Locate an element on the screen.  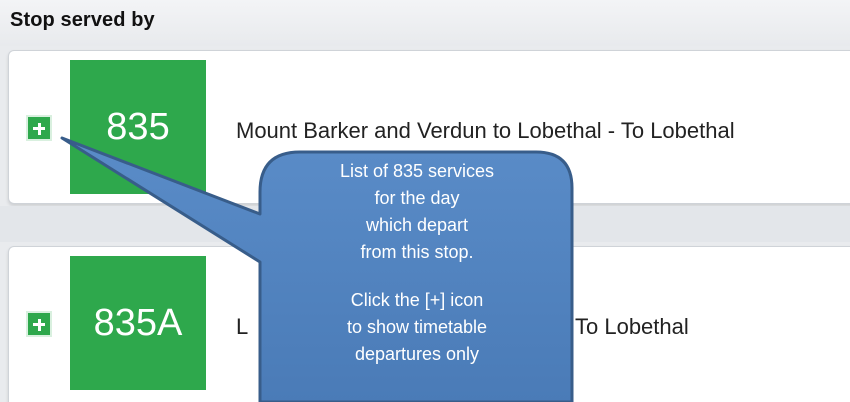
expand-route-835-button is located at coordinates (39, 128).